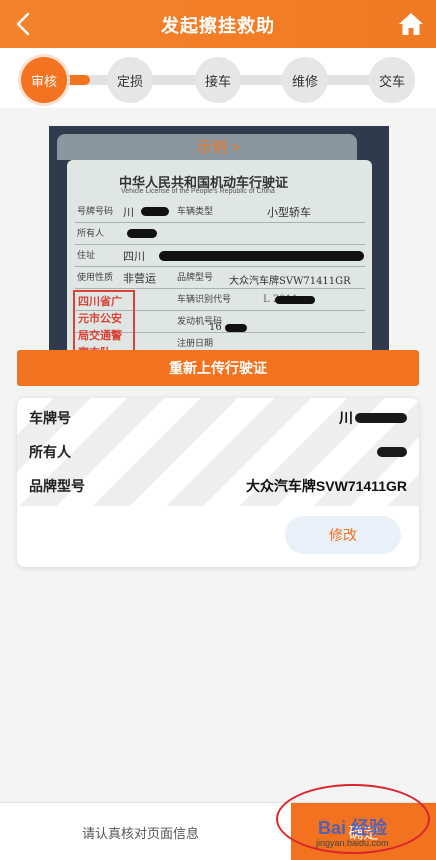 Image resolution: width=436 pixels, height=860 pixels. I want to click on official-stamp: 四川省广元市公安局交通警察支队, so click(104, 320).